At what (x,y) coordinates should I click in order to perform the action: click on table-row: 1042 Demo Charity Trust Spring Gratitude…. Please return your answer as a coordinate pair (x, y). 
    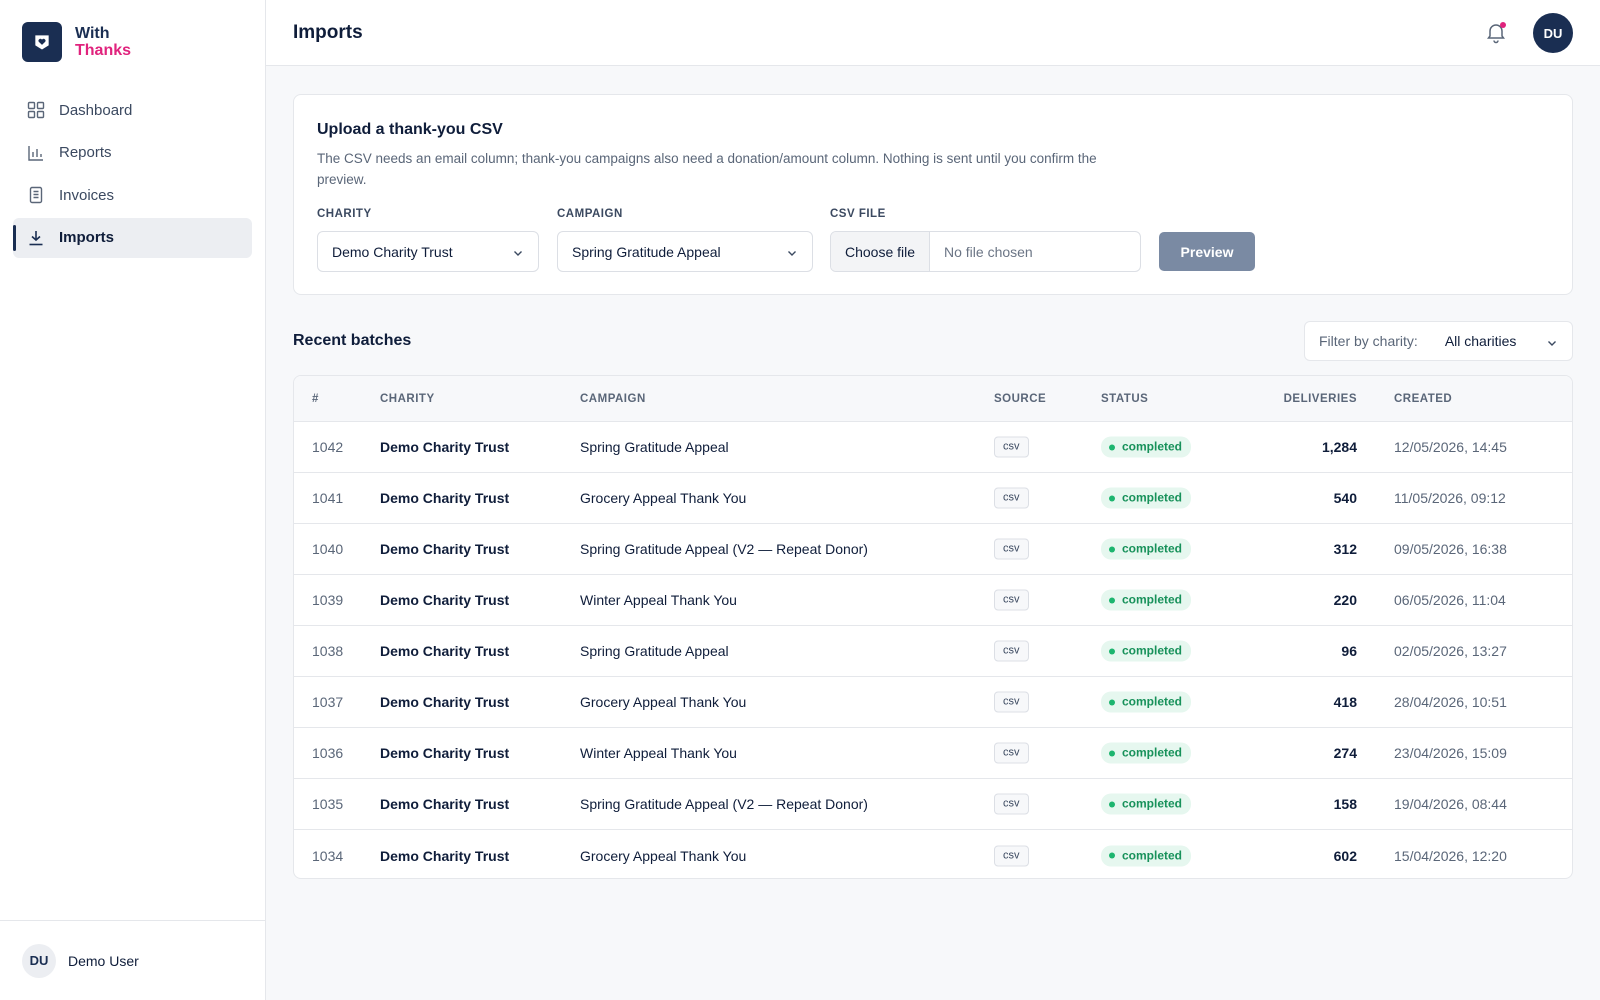
    Looking at the image, I should click on (933, 447).